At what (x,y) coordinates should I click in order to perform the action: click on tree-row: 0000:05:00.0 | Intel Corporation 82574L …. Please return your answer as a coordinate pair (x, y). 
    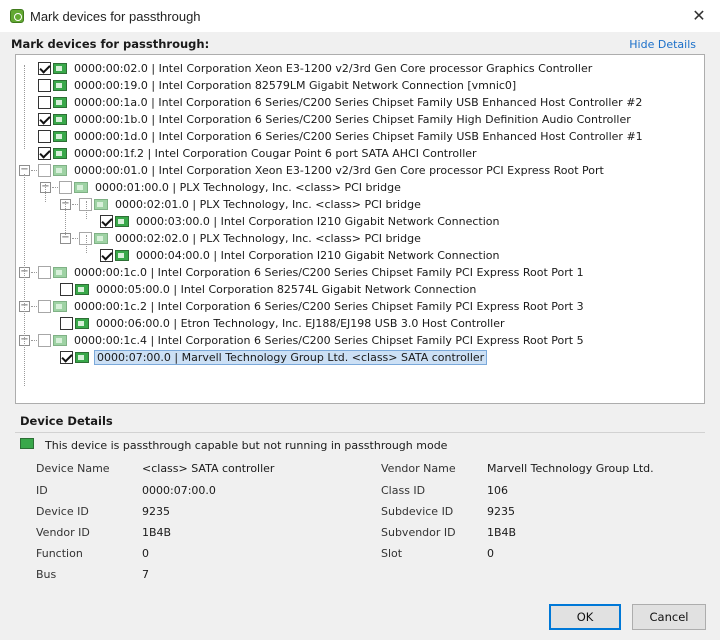
    Looking at the image, I should click on (269, 289).